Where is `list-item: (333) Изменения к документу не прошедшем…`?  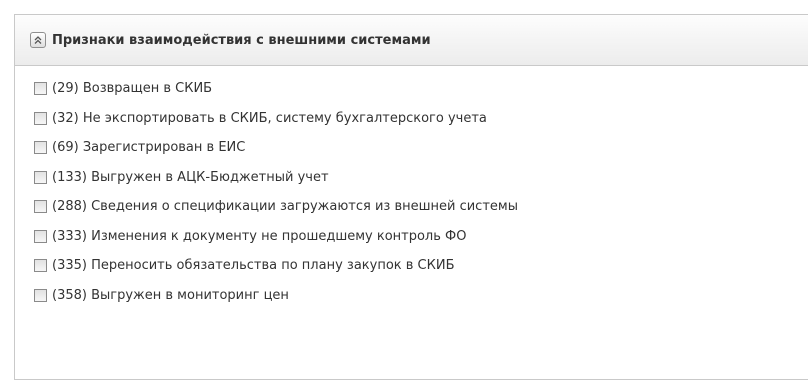
list-item: (333) Изменения к документу не прошедшем… is located at coordinates (421, 237).